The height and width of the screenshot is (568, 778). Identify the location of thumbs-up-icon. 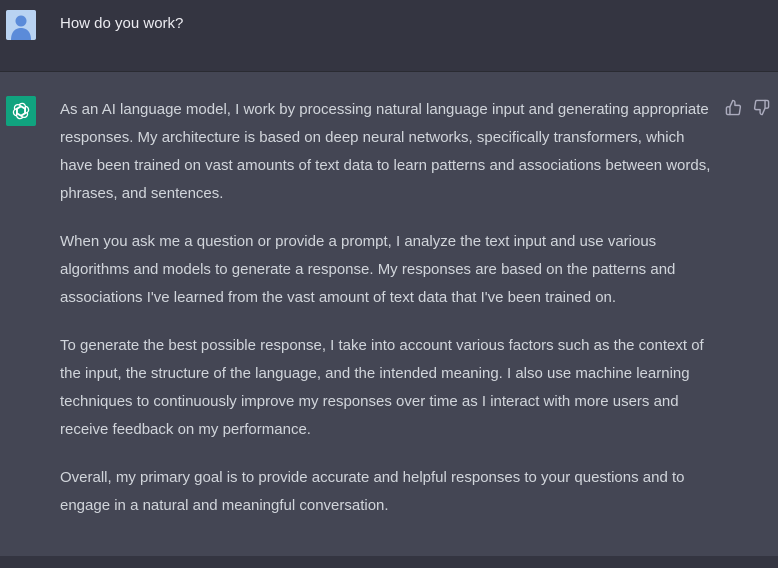
(733, 107).